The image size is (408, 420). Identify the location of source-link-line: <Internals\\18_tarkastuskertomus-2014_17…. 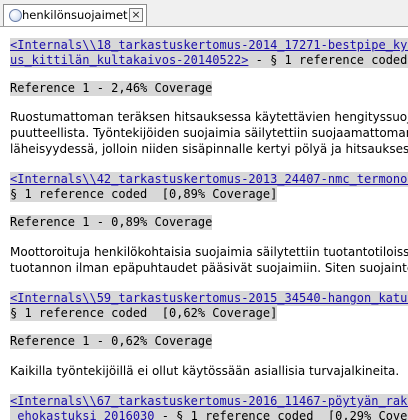
(209, 45).